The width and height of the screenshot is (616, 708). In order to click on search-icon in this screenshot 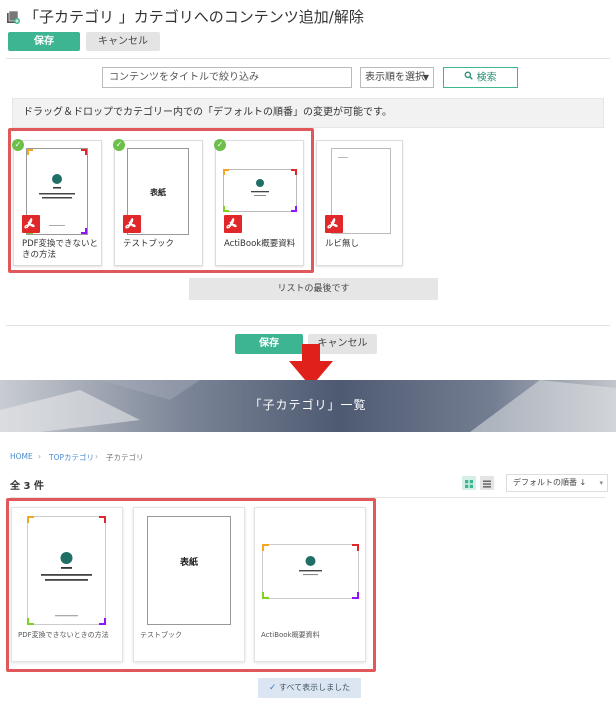, I will do `click(469, 77)`.